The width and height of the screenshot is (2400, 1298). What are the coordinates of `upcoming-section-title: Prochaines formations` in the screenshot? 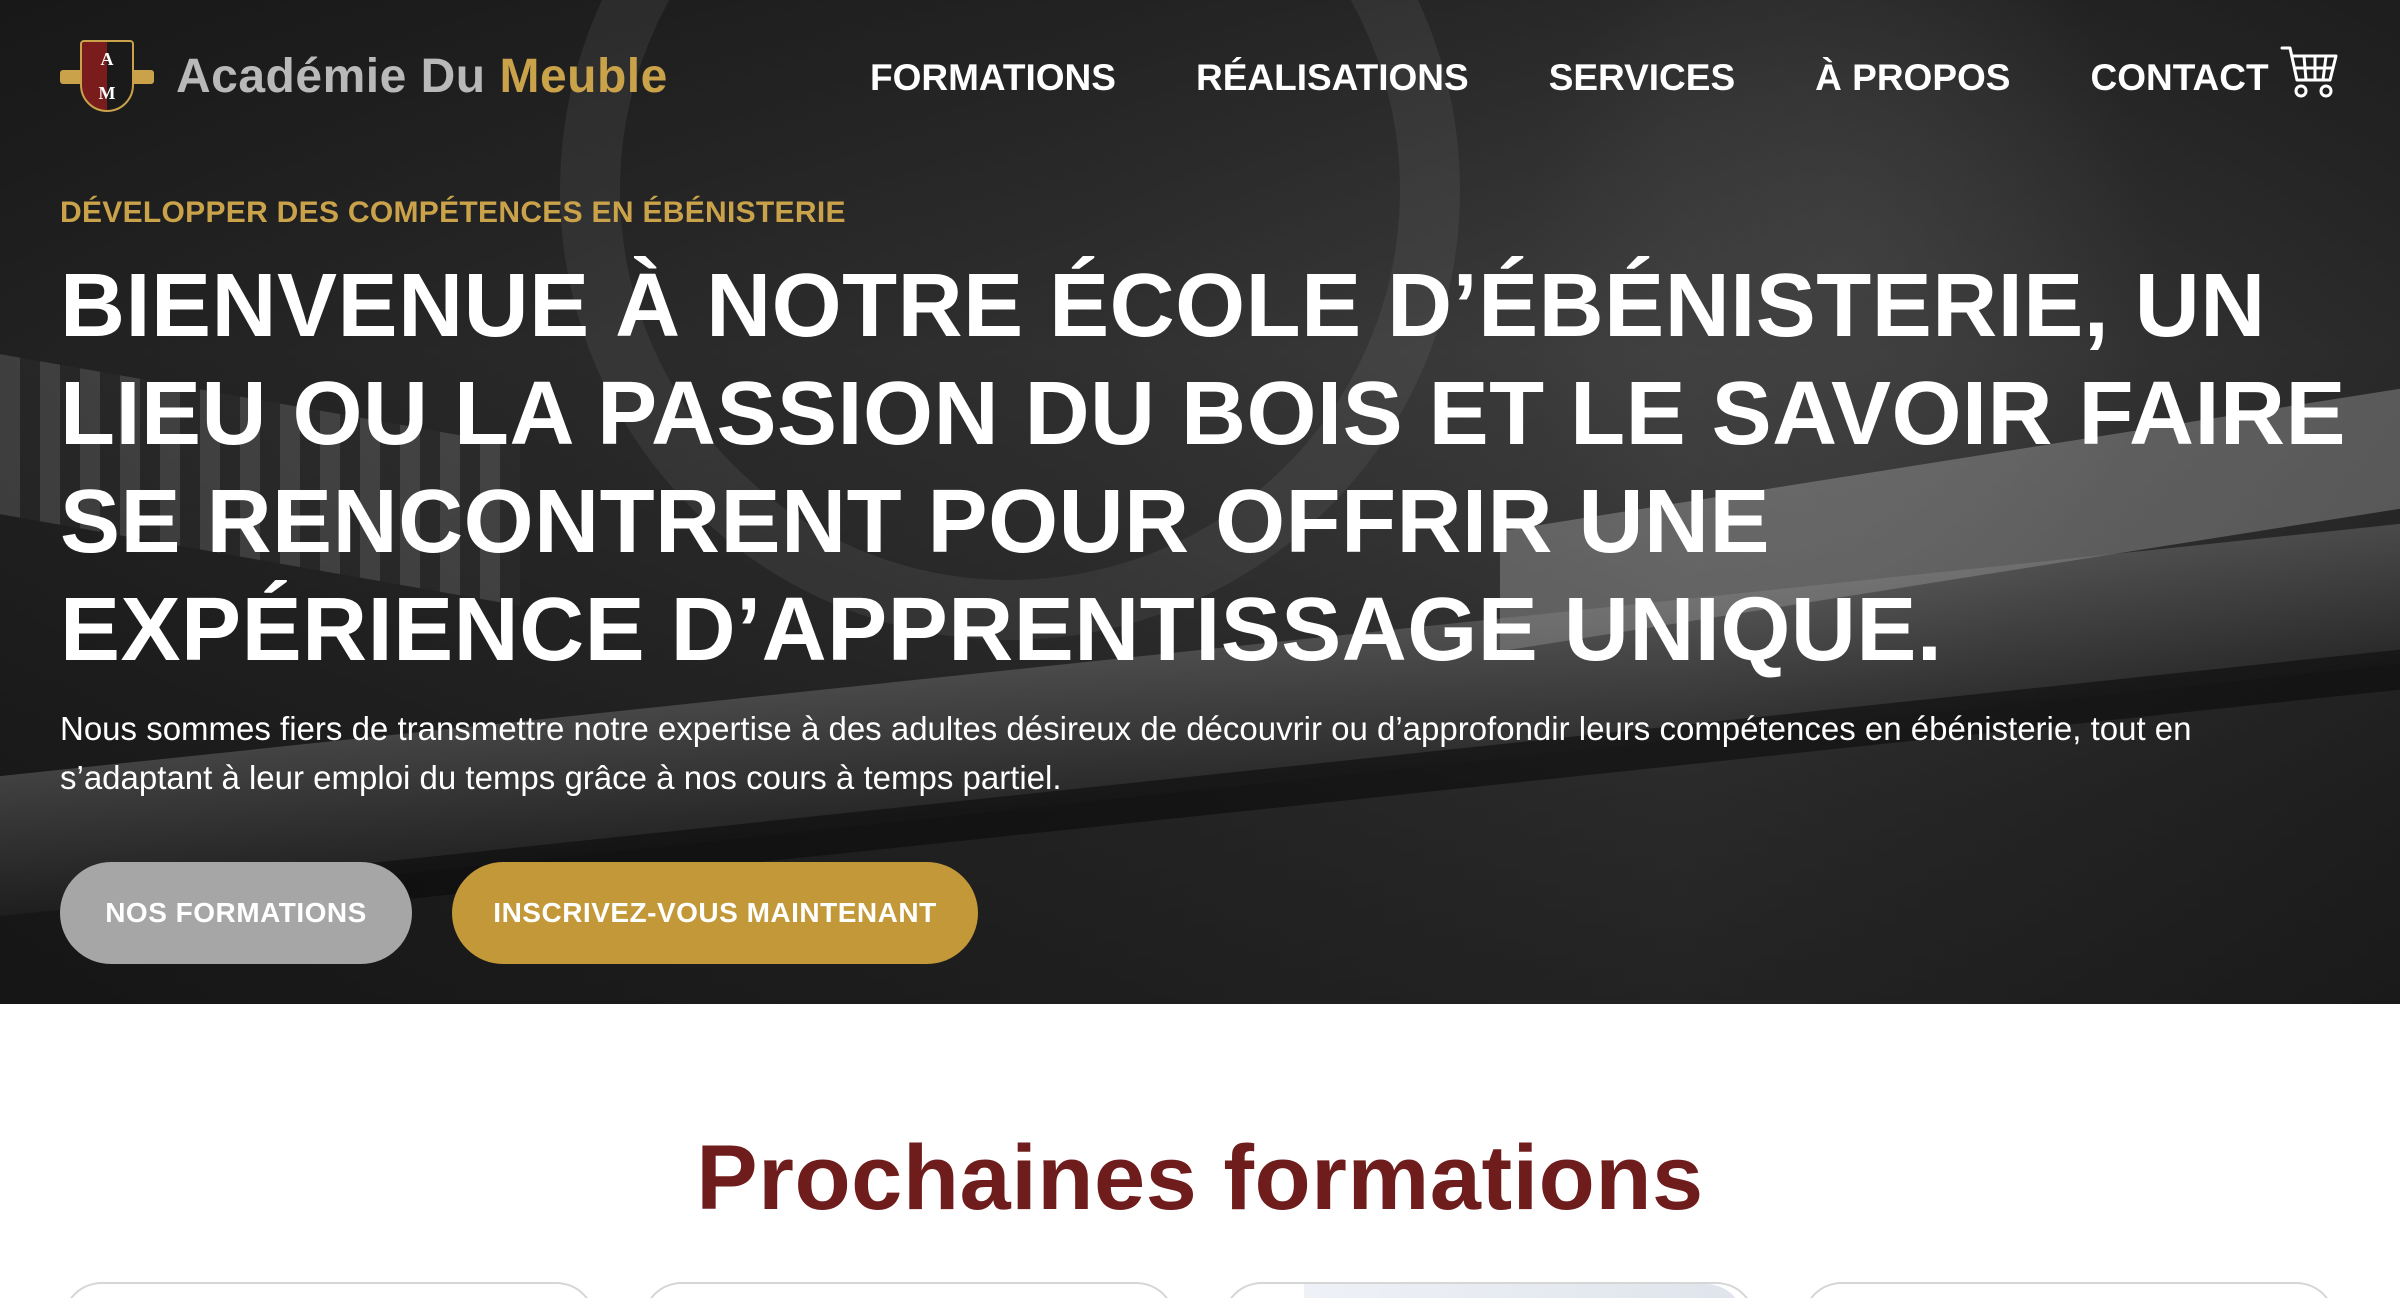 It's located at (1200, 1178).